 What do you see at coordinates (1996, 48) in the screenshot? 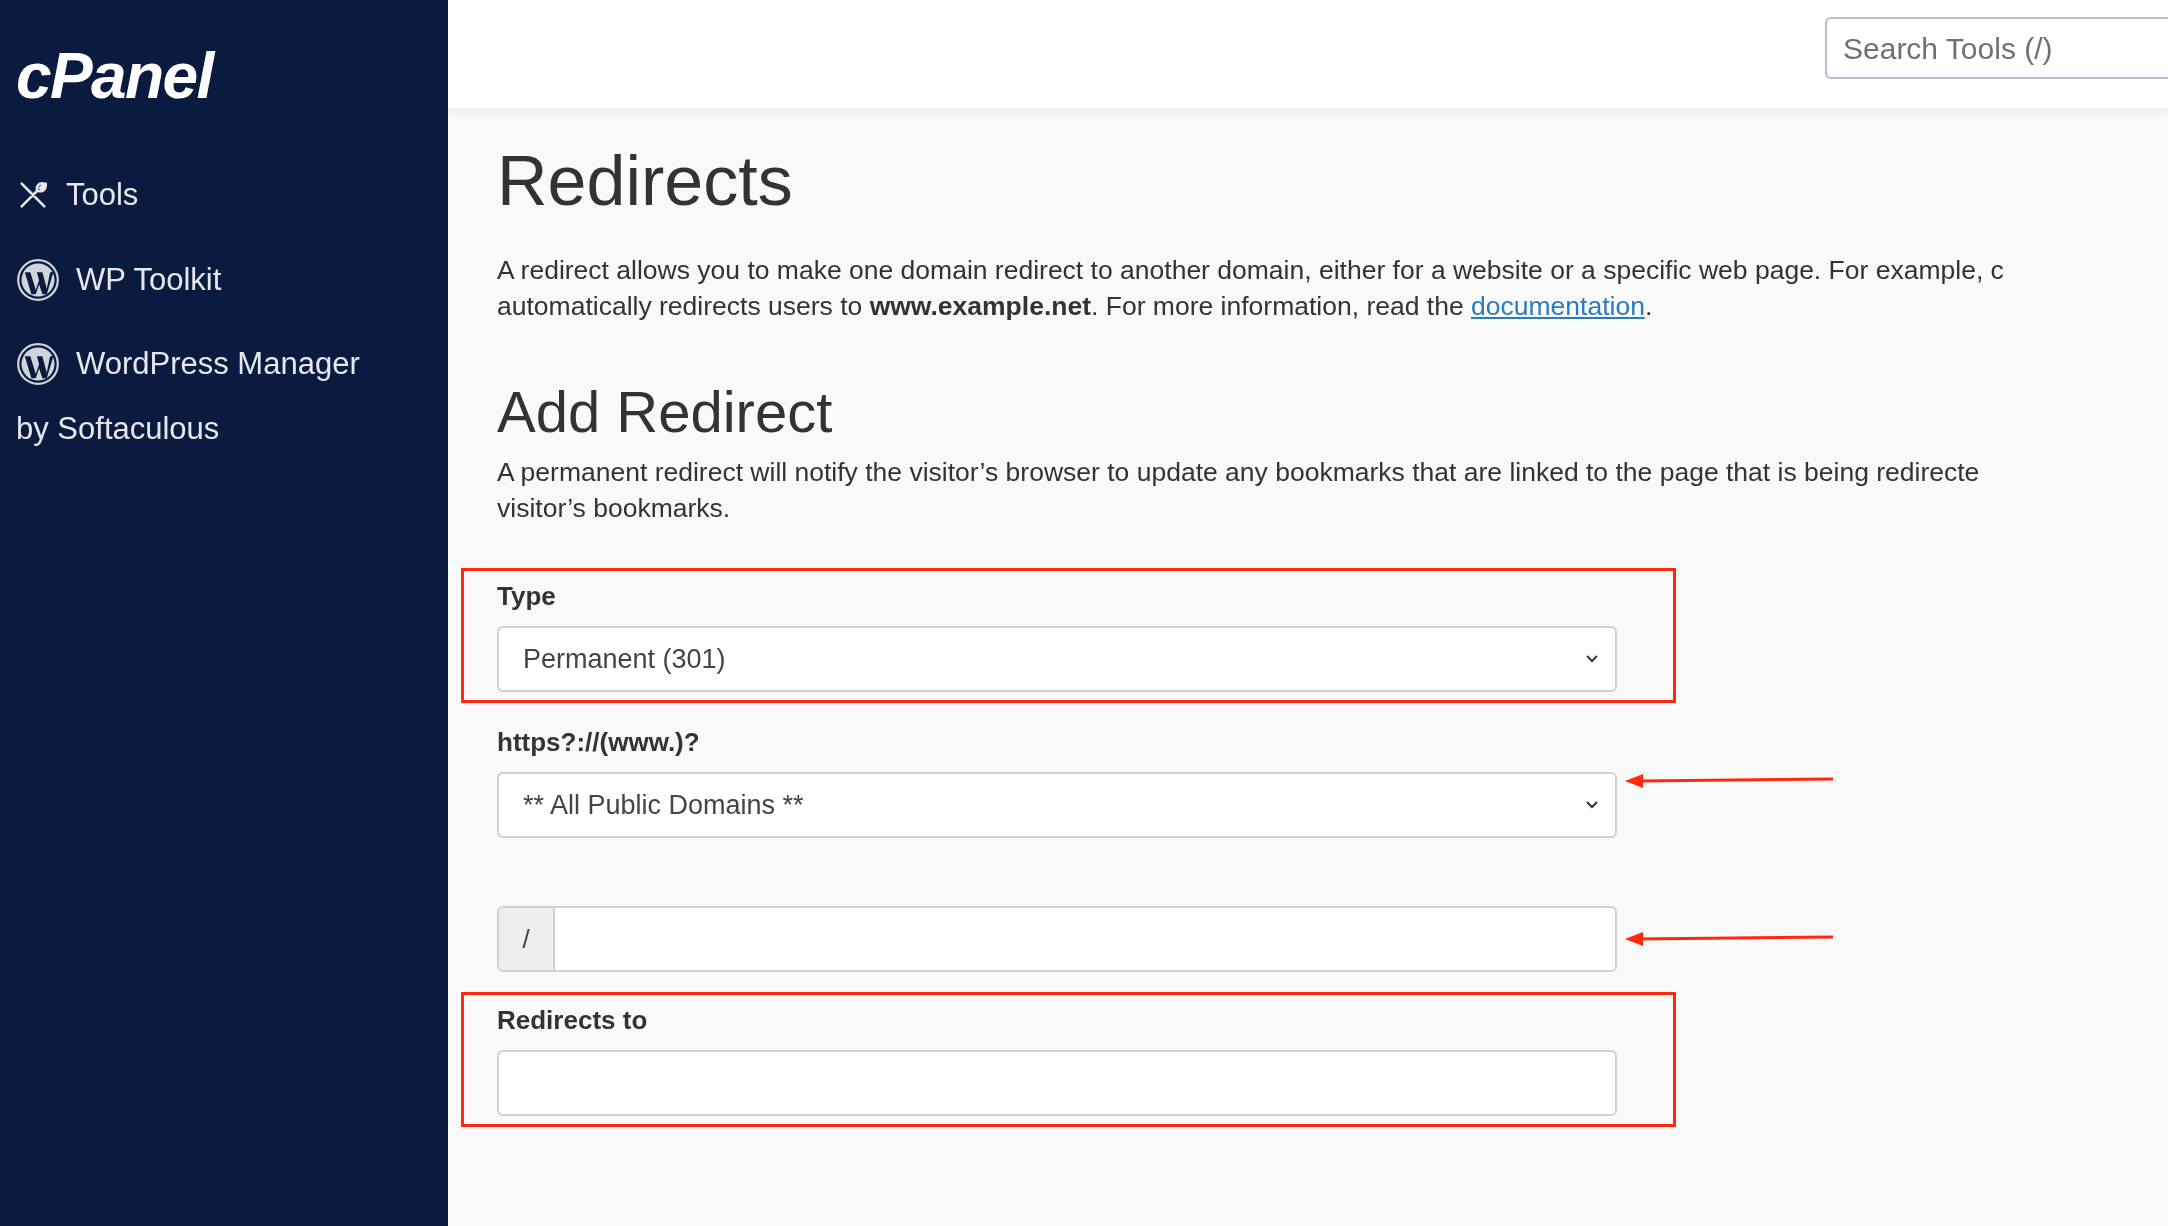
I see `search-field: Search Tools (/)` at bounding box center [1996, 48].